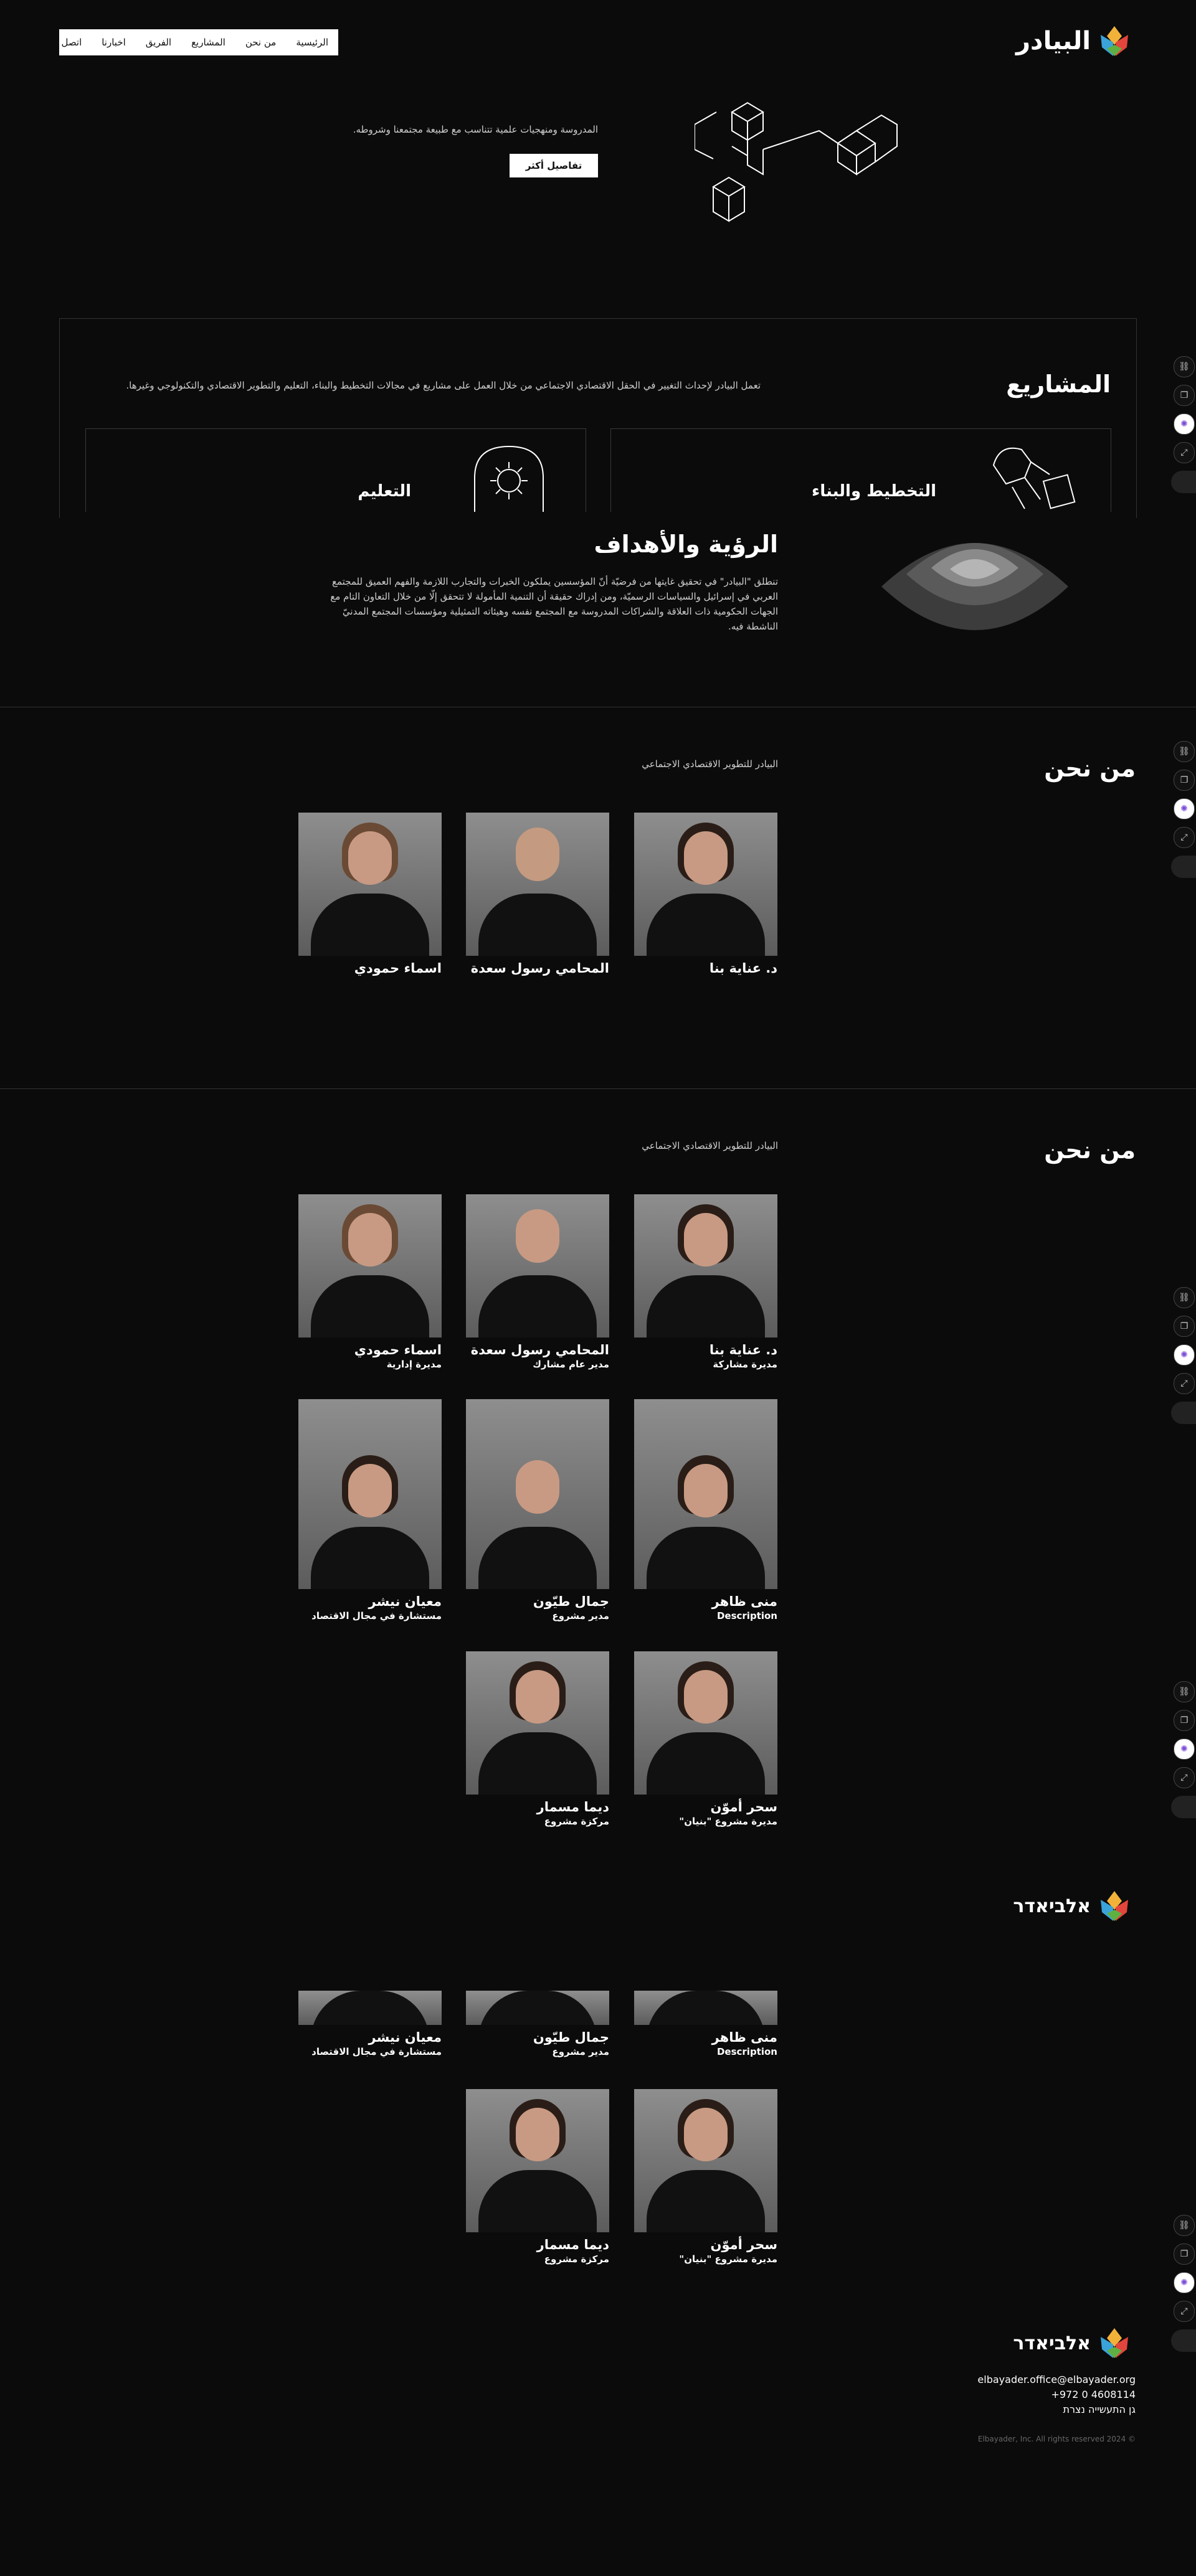 The image size is (1196, 2576). Describe the element at coordinates (509, 479) in the screenshot. I see `gear-head-icon` at that location.